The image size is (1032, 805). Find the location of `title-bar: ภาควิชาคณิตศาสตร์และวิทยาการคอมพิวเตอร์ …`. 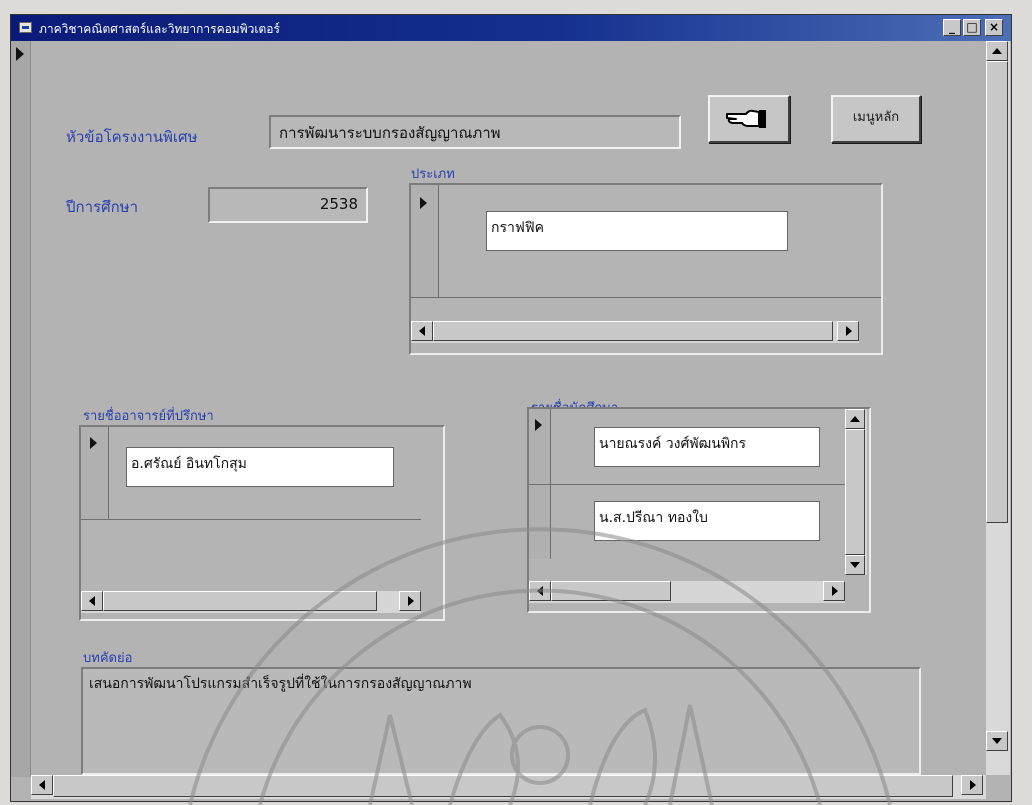

title-bar: ภาควิชาคณิตศาสตร์และวิทยาการคอมพิวเตอร์ … is located at coordinates (511, 28).